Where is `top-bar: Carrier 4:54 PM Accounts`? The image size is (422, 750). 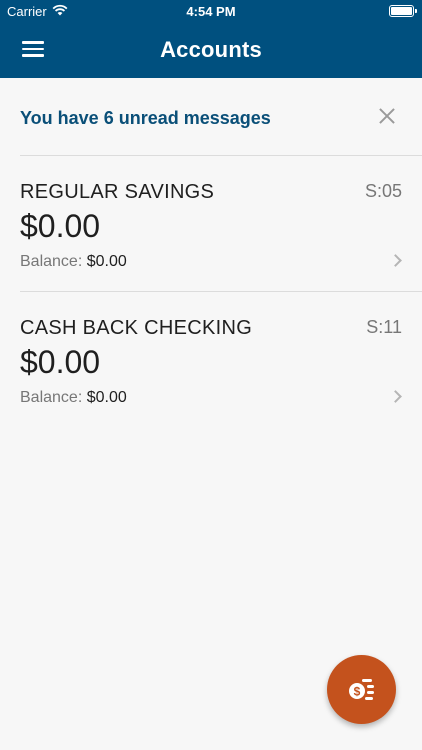
top-bar: Carrier 4:54 PM Accounts is located at coordinates (211, 39).